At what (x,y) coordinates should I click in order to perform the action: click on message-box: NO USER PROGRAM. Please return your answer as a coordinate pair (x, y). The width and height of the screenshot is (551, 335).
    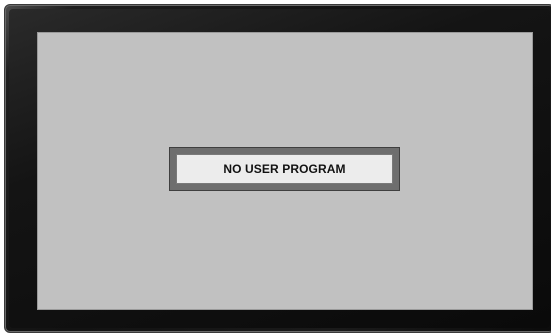
    Looking at the image, I should click on (284, 169).